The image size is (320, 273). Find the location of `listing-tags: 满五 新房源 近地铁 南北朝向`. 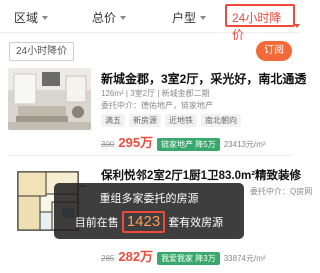

listing-tags: 满五 新房源 近地铁 南北朝向 is located at coordinates (171, 120).